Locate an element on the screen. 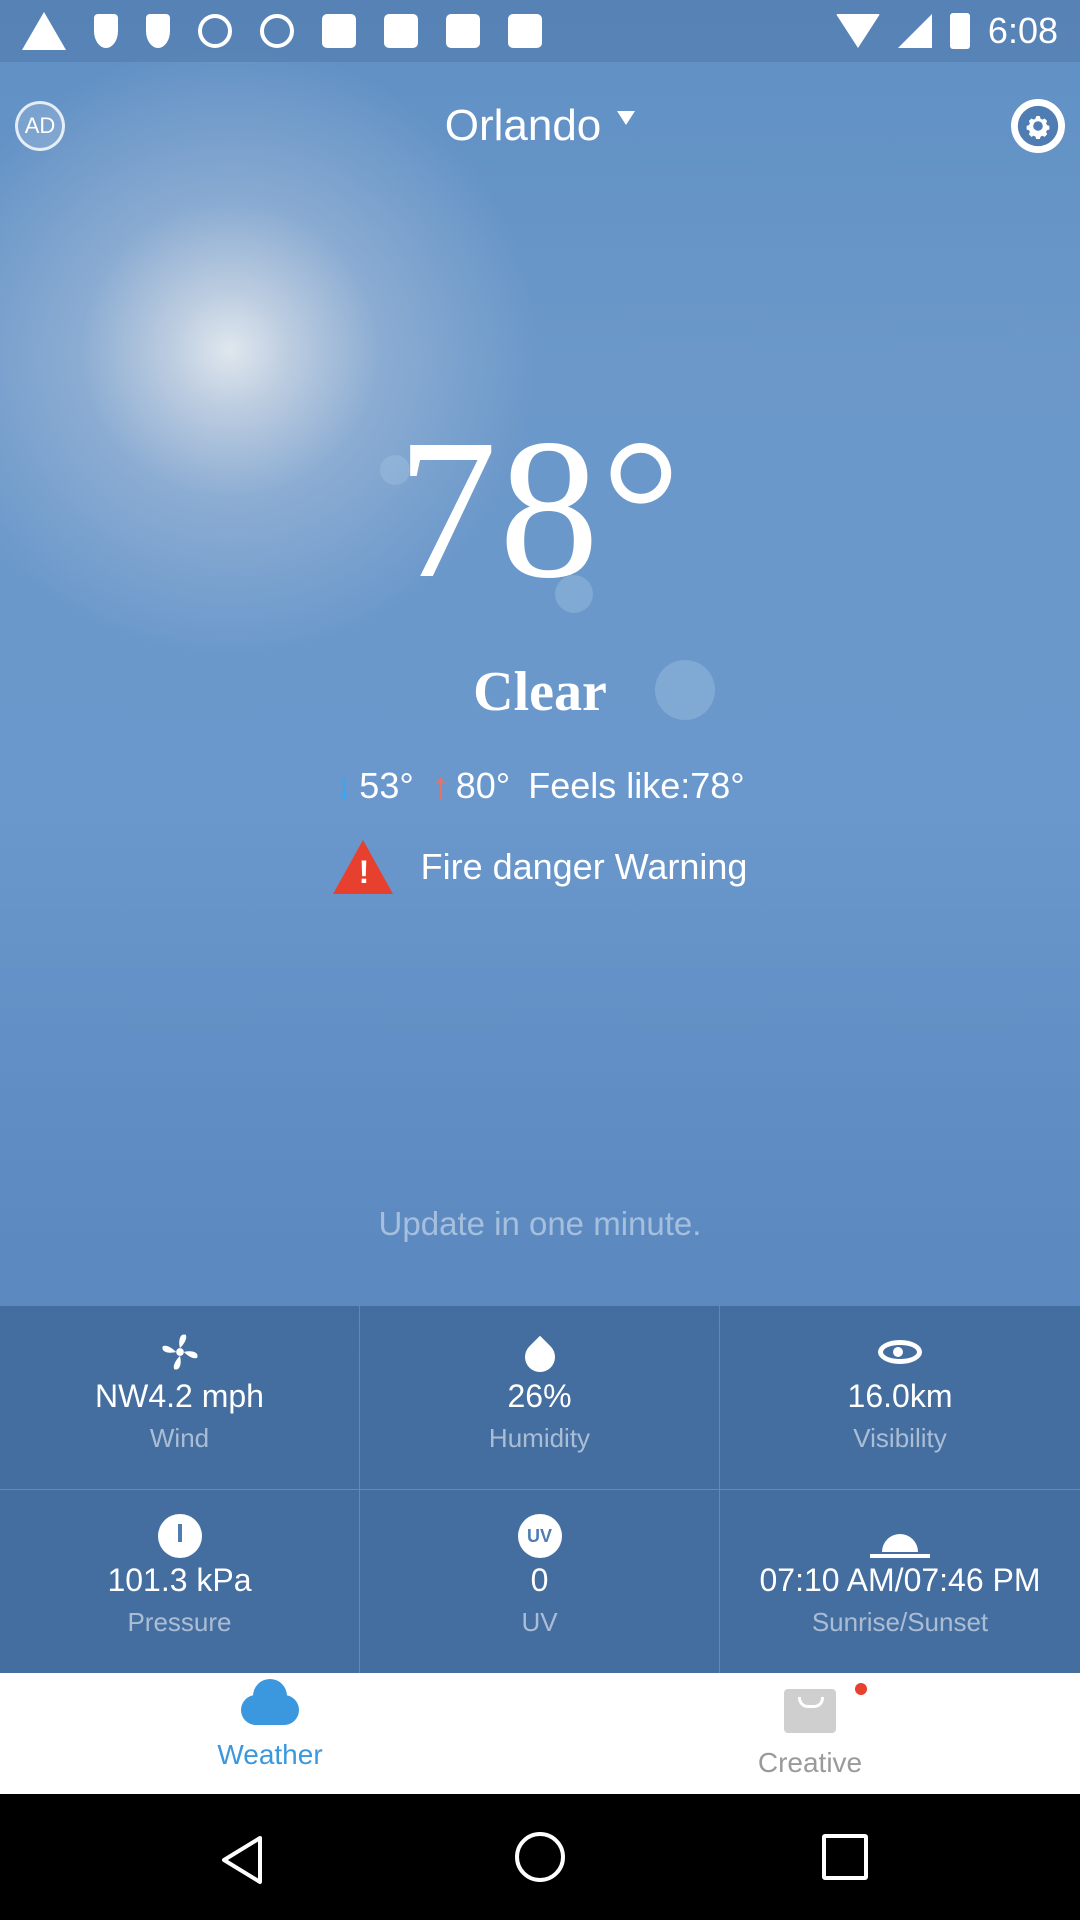 This screenshot has width=1080, height=1920. uv-icon: UV is located at coordinates (539, 1536).